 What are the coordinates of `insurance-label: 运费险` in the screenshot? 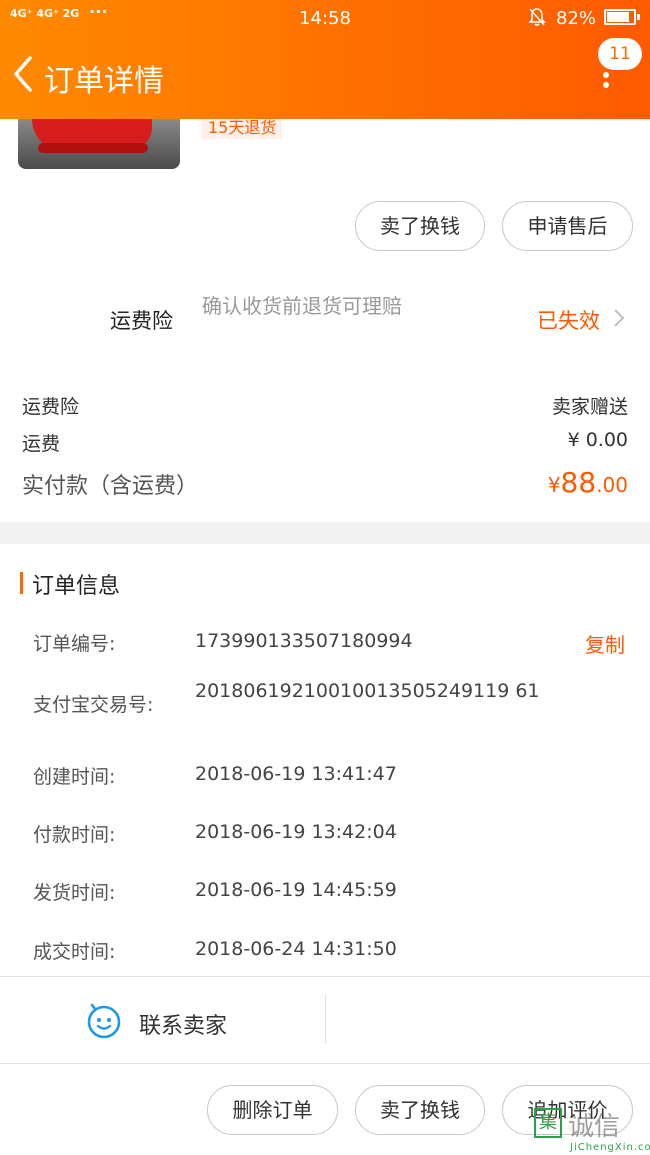 It's located at (141, 321).